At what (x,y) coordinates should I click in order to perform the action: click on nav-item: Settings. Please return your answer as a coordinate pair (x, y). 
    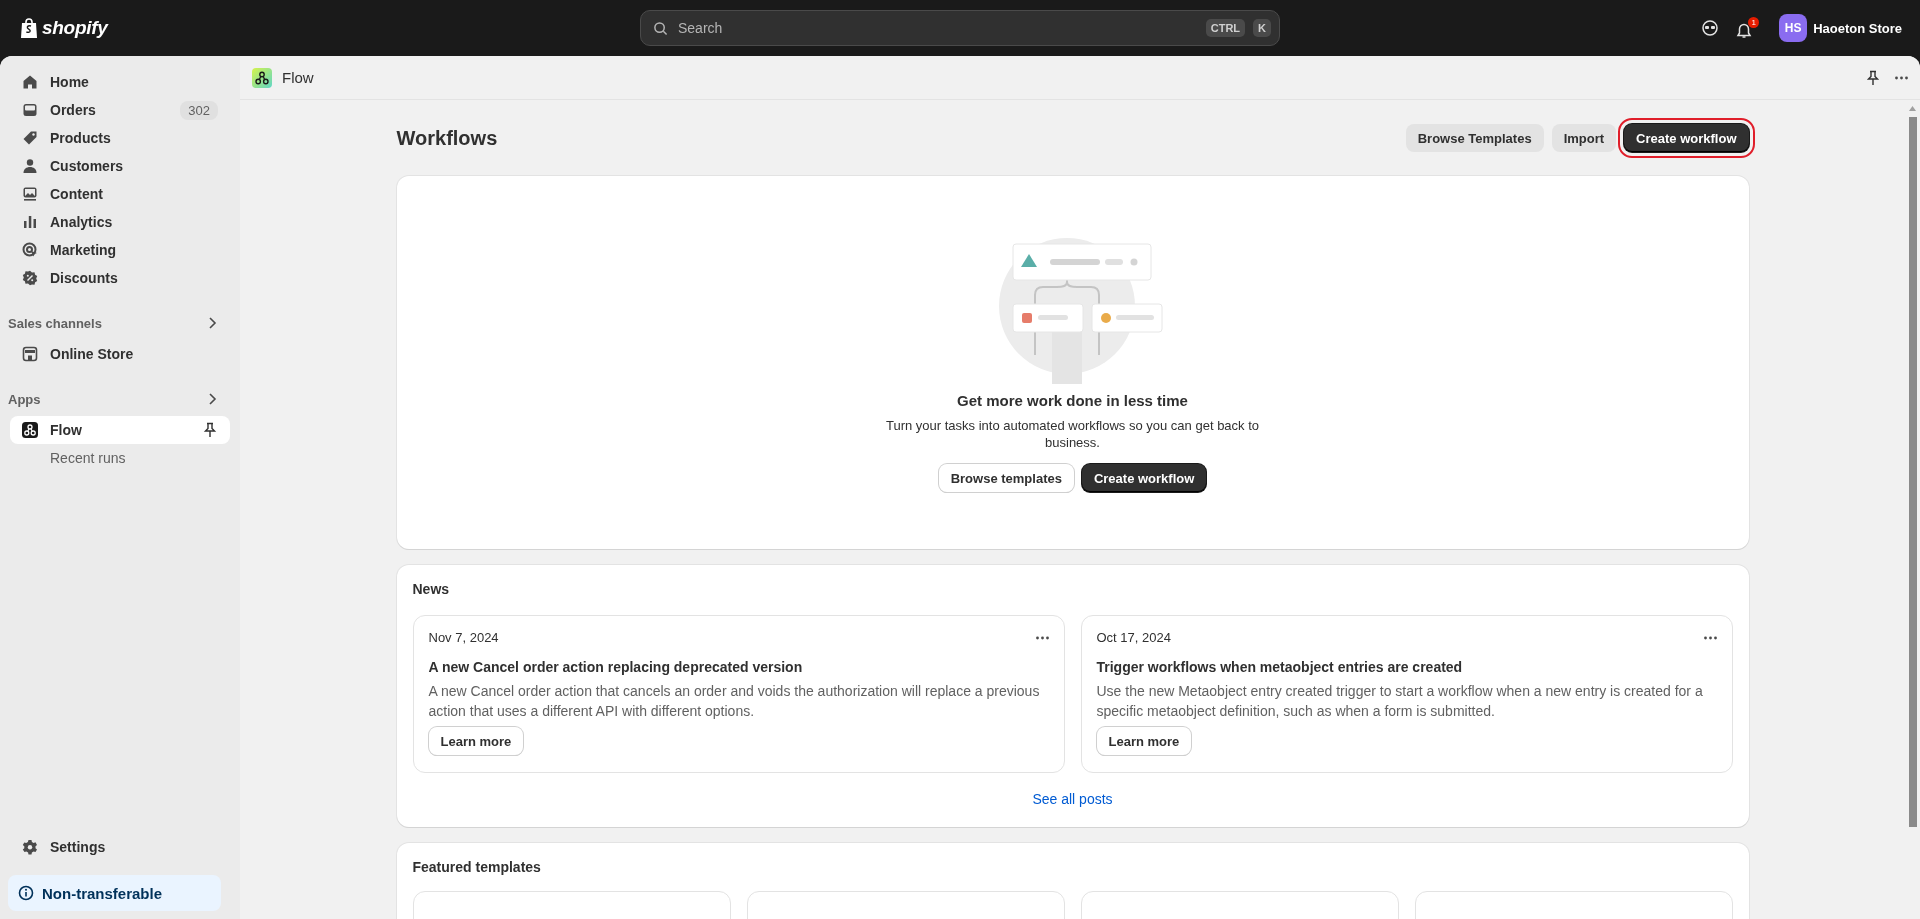
    Looking at the image, I should click on (120, 847).